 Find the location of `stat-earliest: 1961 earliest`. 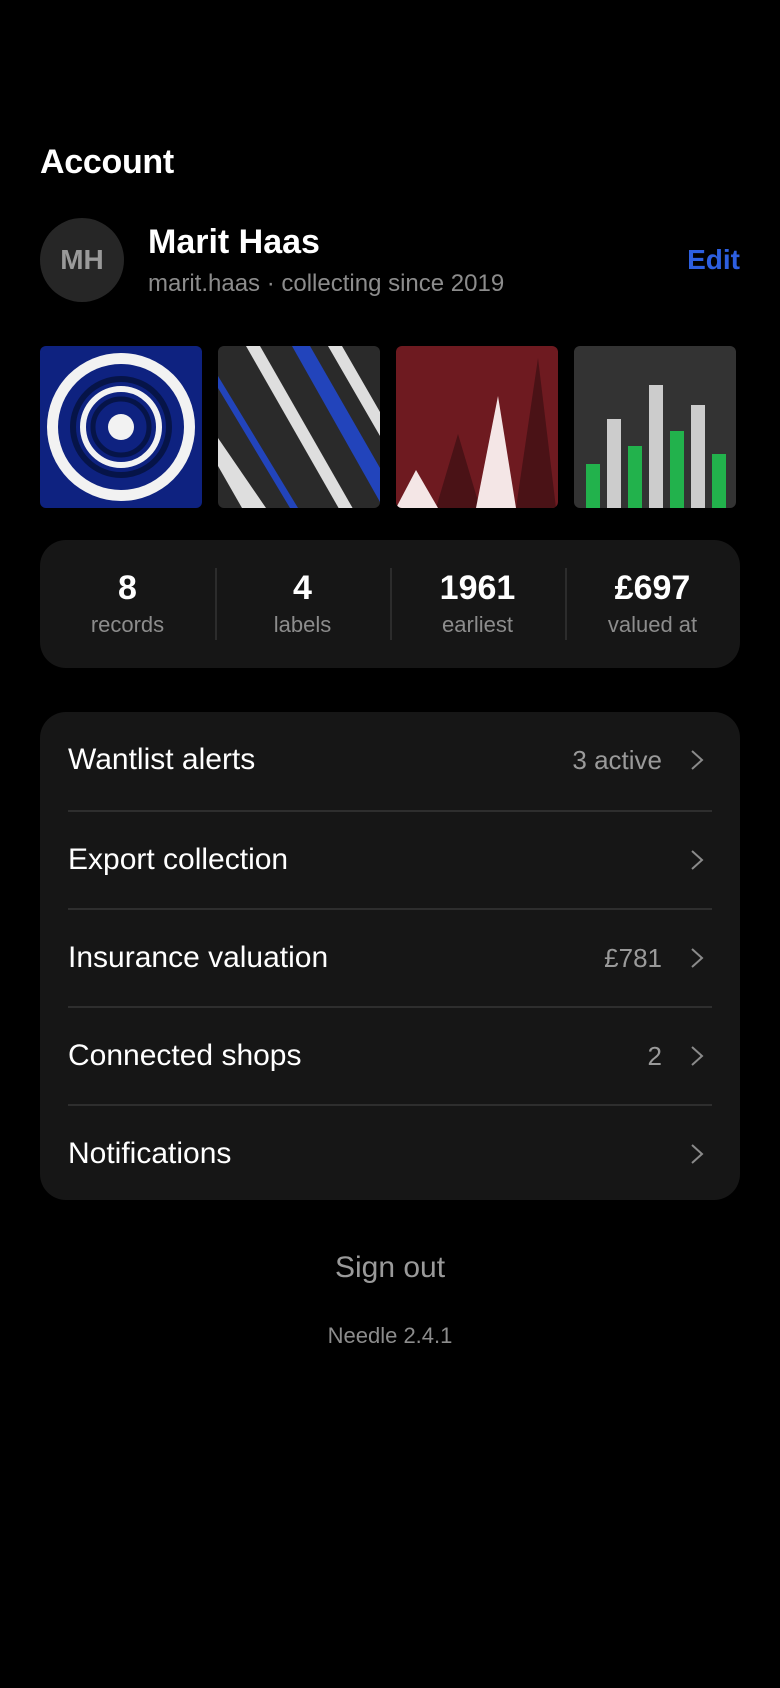

stat-earliest: 1961 earliest is located at coordinates (477, 604).